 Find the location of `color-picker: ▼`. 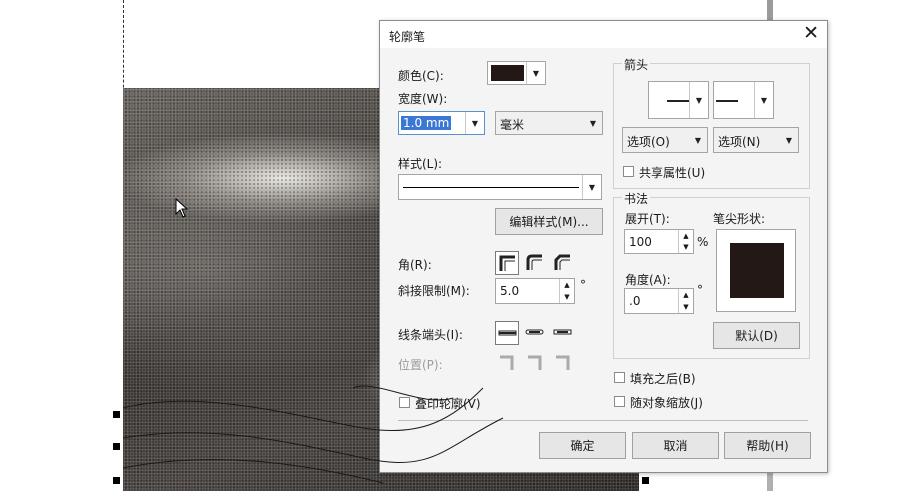

color-picker: ▼ is located at coordinates (516, 73).